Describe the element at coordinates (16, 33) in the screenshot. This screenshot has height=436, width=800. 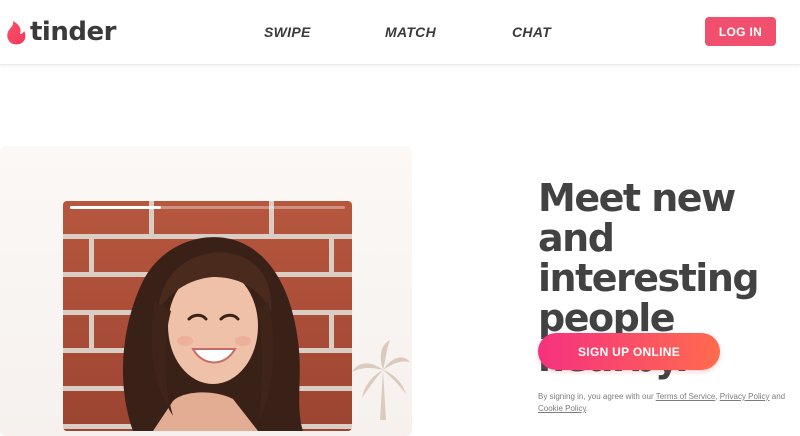
I see `flame-icon` at that location.